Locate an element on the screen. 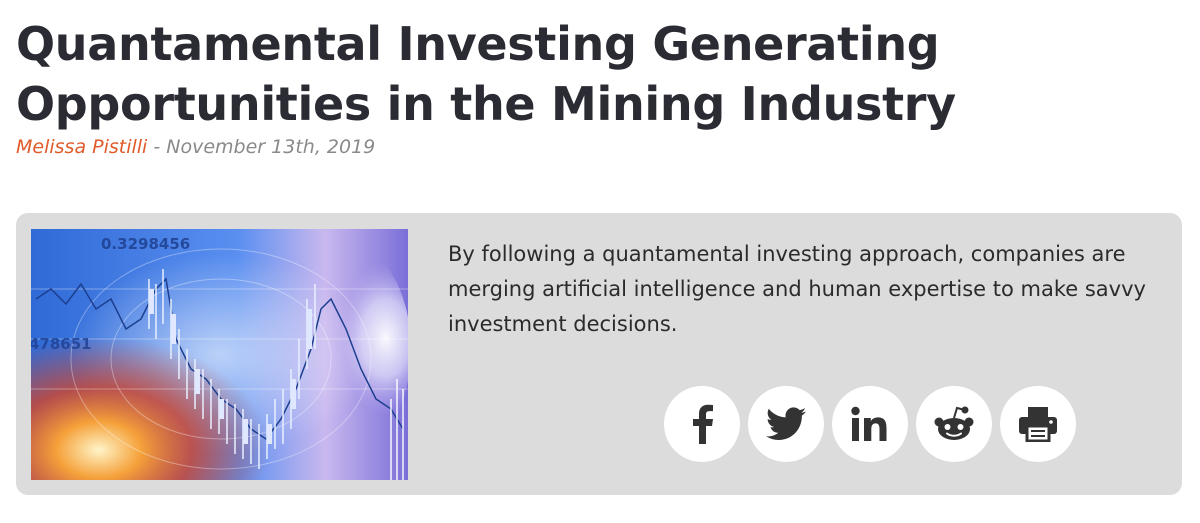 This screenshot has width=1200, height=523. publish-date: November 13th, 2019 is located at coordinates (271, 147).